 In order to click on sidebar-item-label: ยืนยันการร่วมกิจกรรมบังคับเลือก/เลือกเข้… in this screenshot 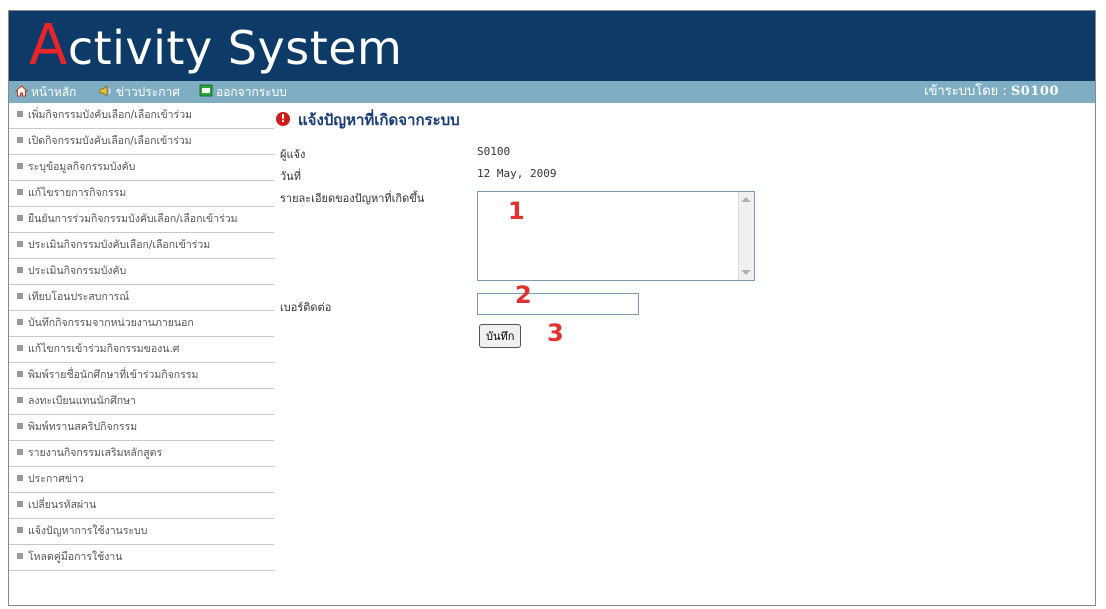, I will do `click(133, 219)`.